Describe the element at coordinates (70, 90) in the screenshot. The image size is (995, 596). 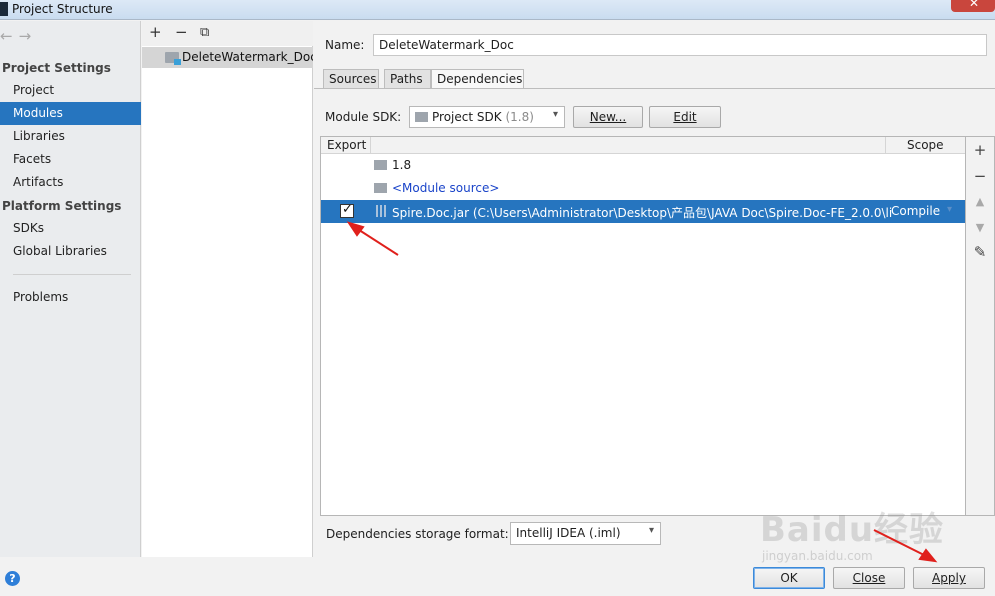
I see `nav-item-project: Project` at that location.